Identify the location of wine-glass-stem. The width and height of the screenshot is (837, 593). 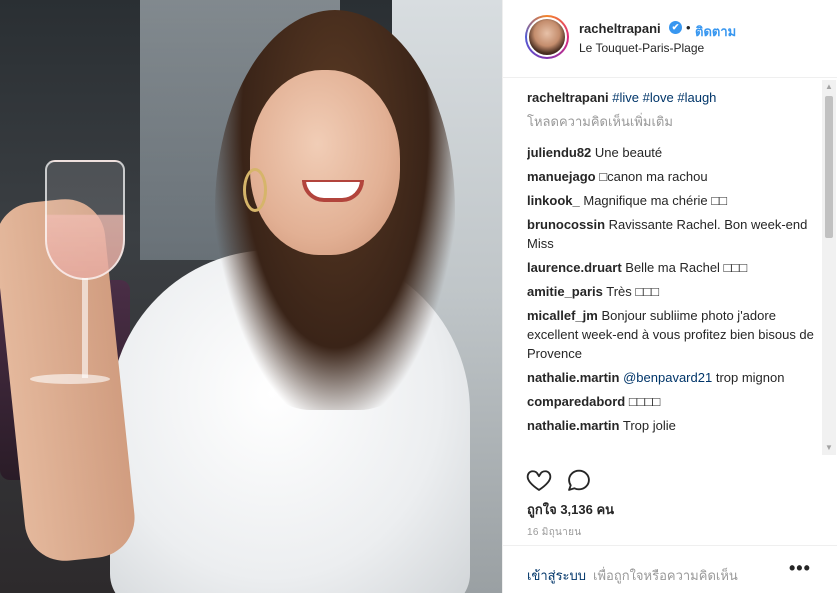
(85, 328).